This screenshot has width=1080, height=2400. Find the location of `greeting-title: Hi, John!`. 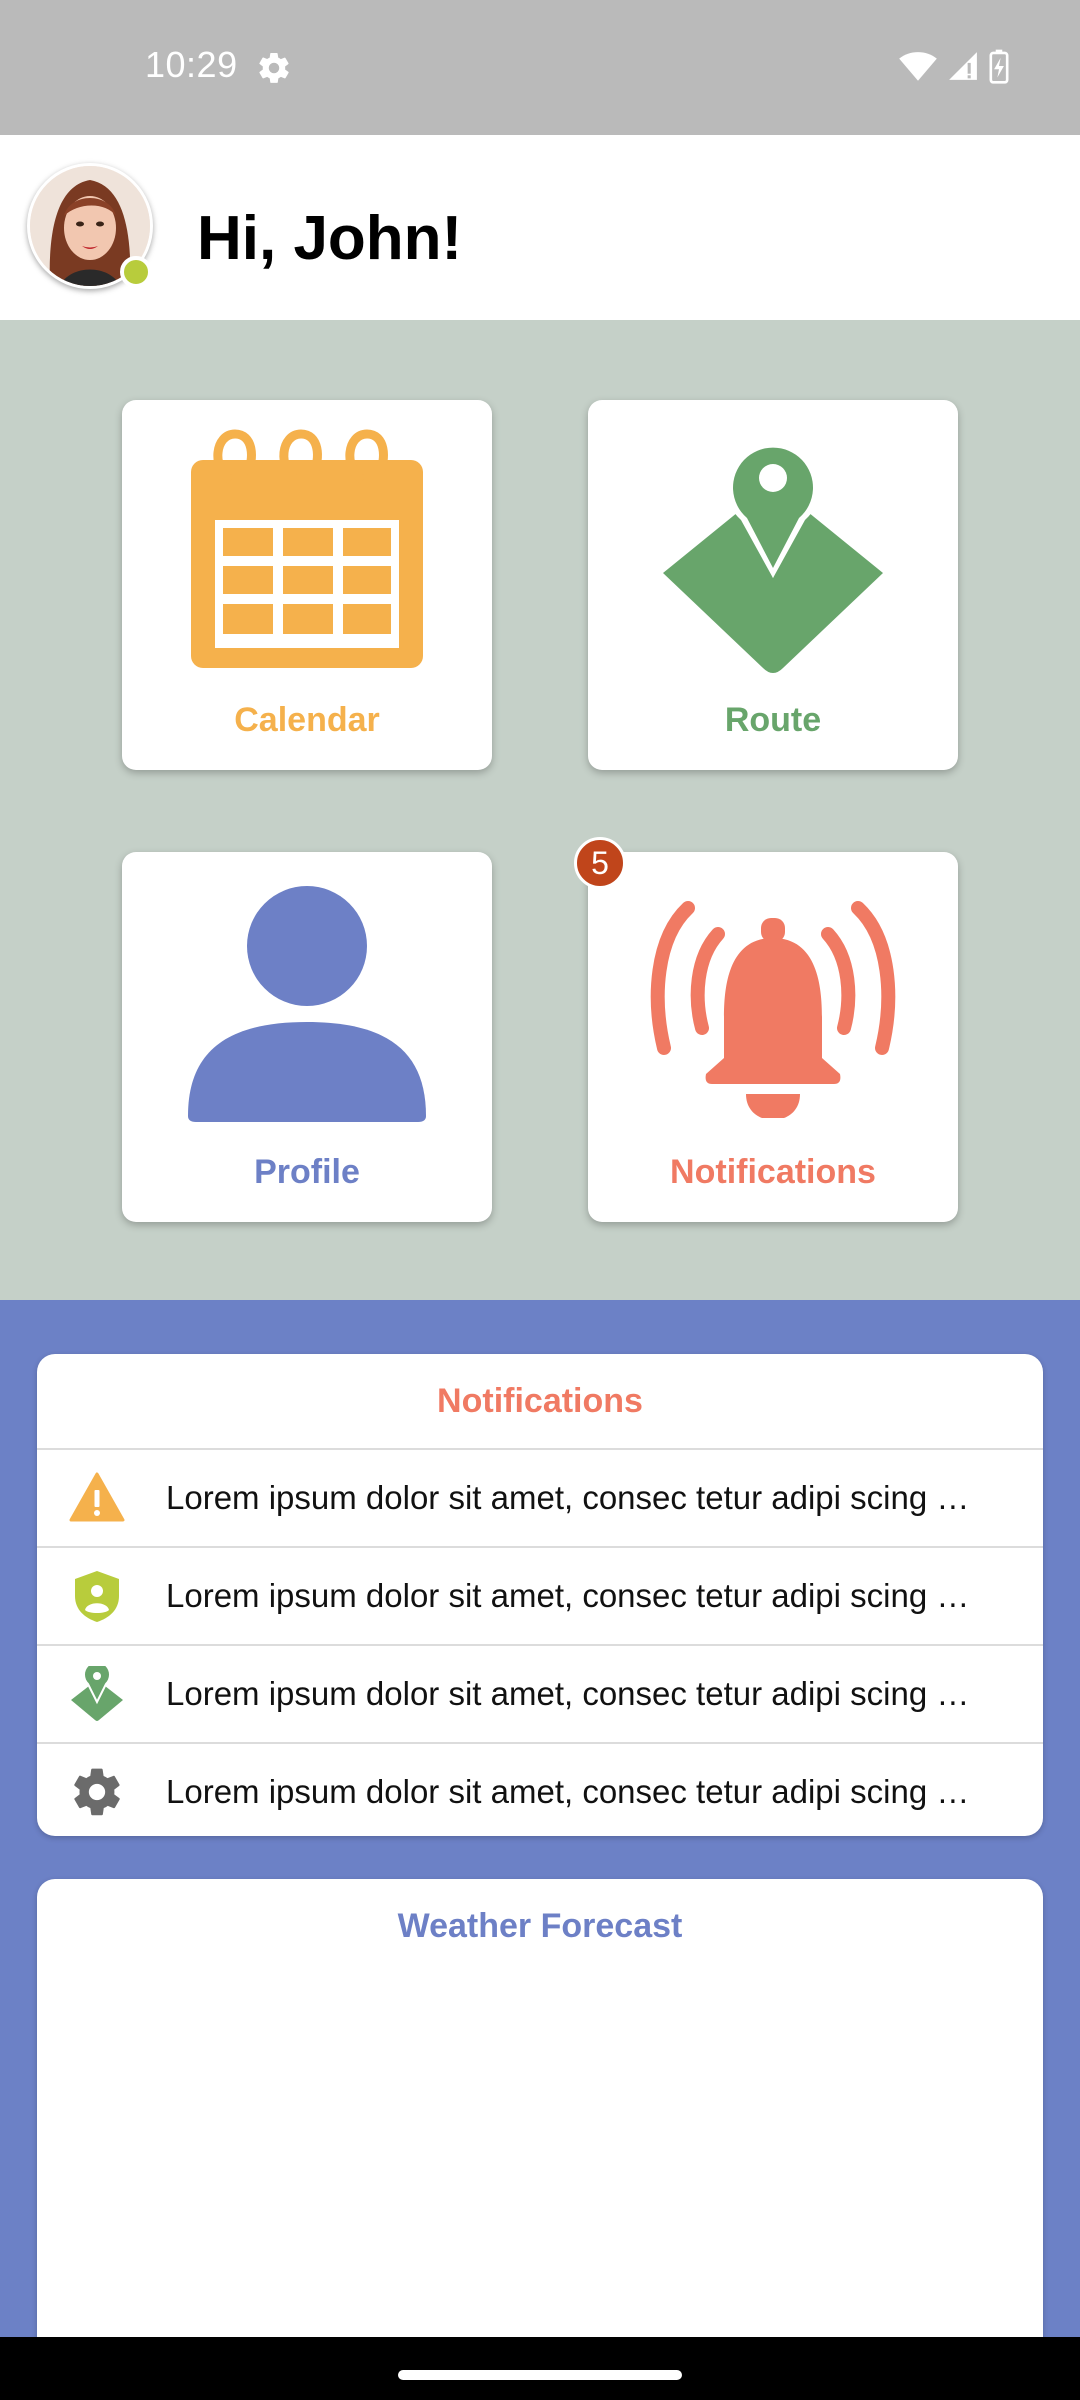

greeting-title: Hi, John! is located at coordinates (330, 238).